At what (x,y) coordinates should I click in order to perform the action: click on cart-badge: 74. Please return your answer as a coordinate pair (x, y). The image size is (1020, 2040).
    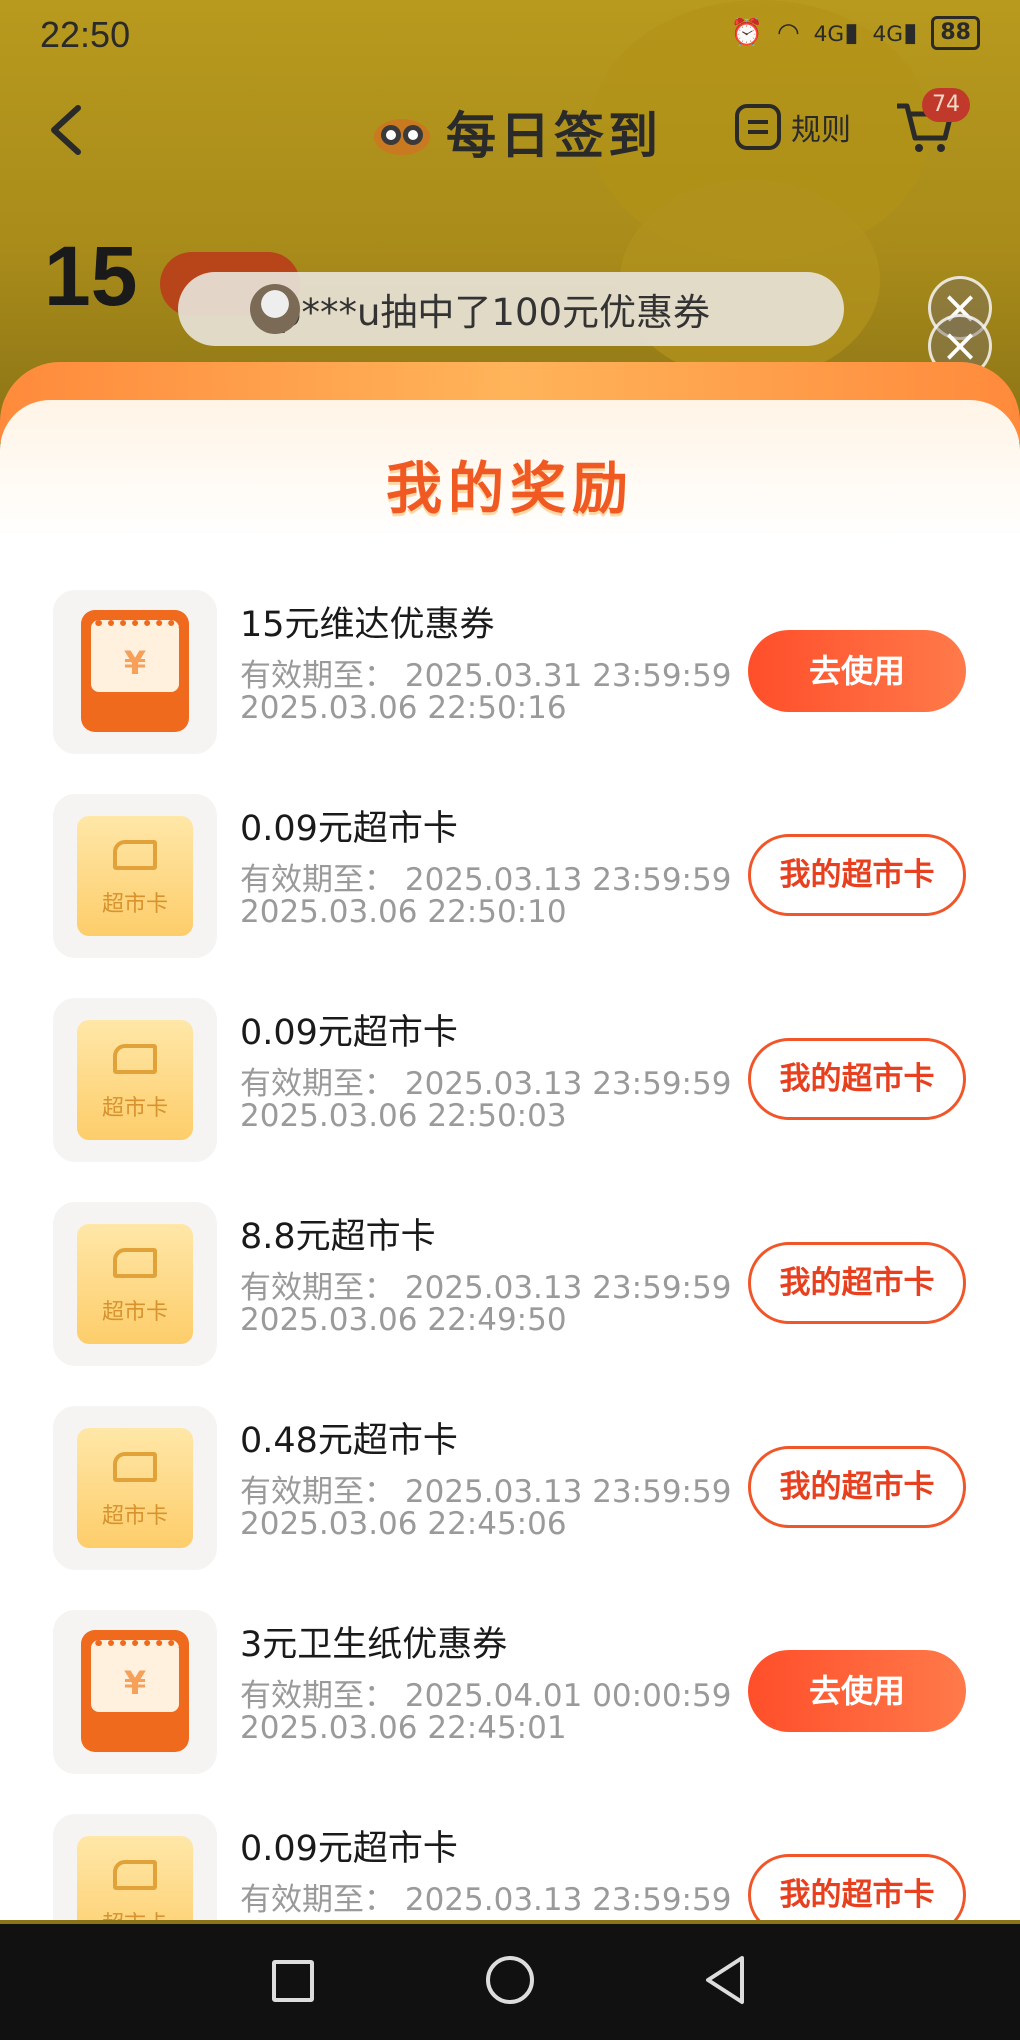
    Looking at the image, I should click on (946, 105).